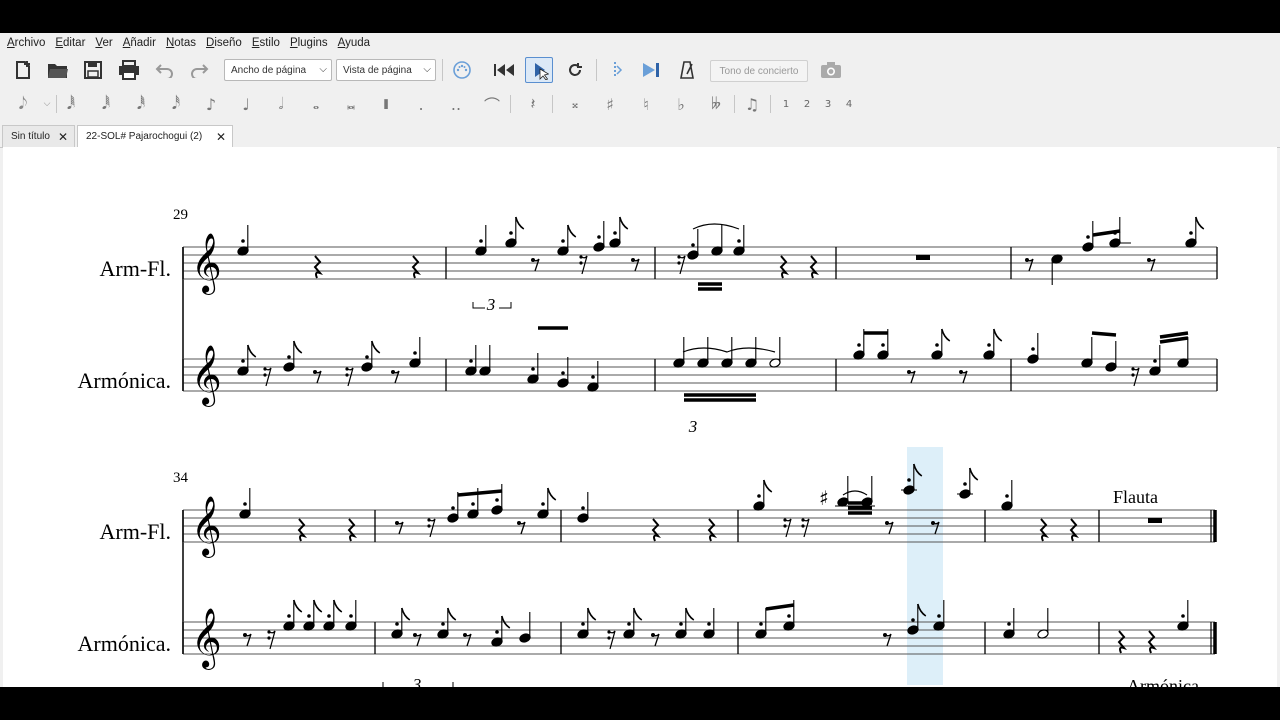 The image size is (1280, 720). Describe the element at coordinates (1174, 340) in the screenshot. I see `beam` at that location.